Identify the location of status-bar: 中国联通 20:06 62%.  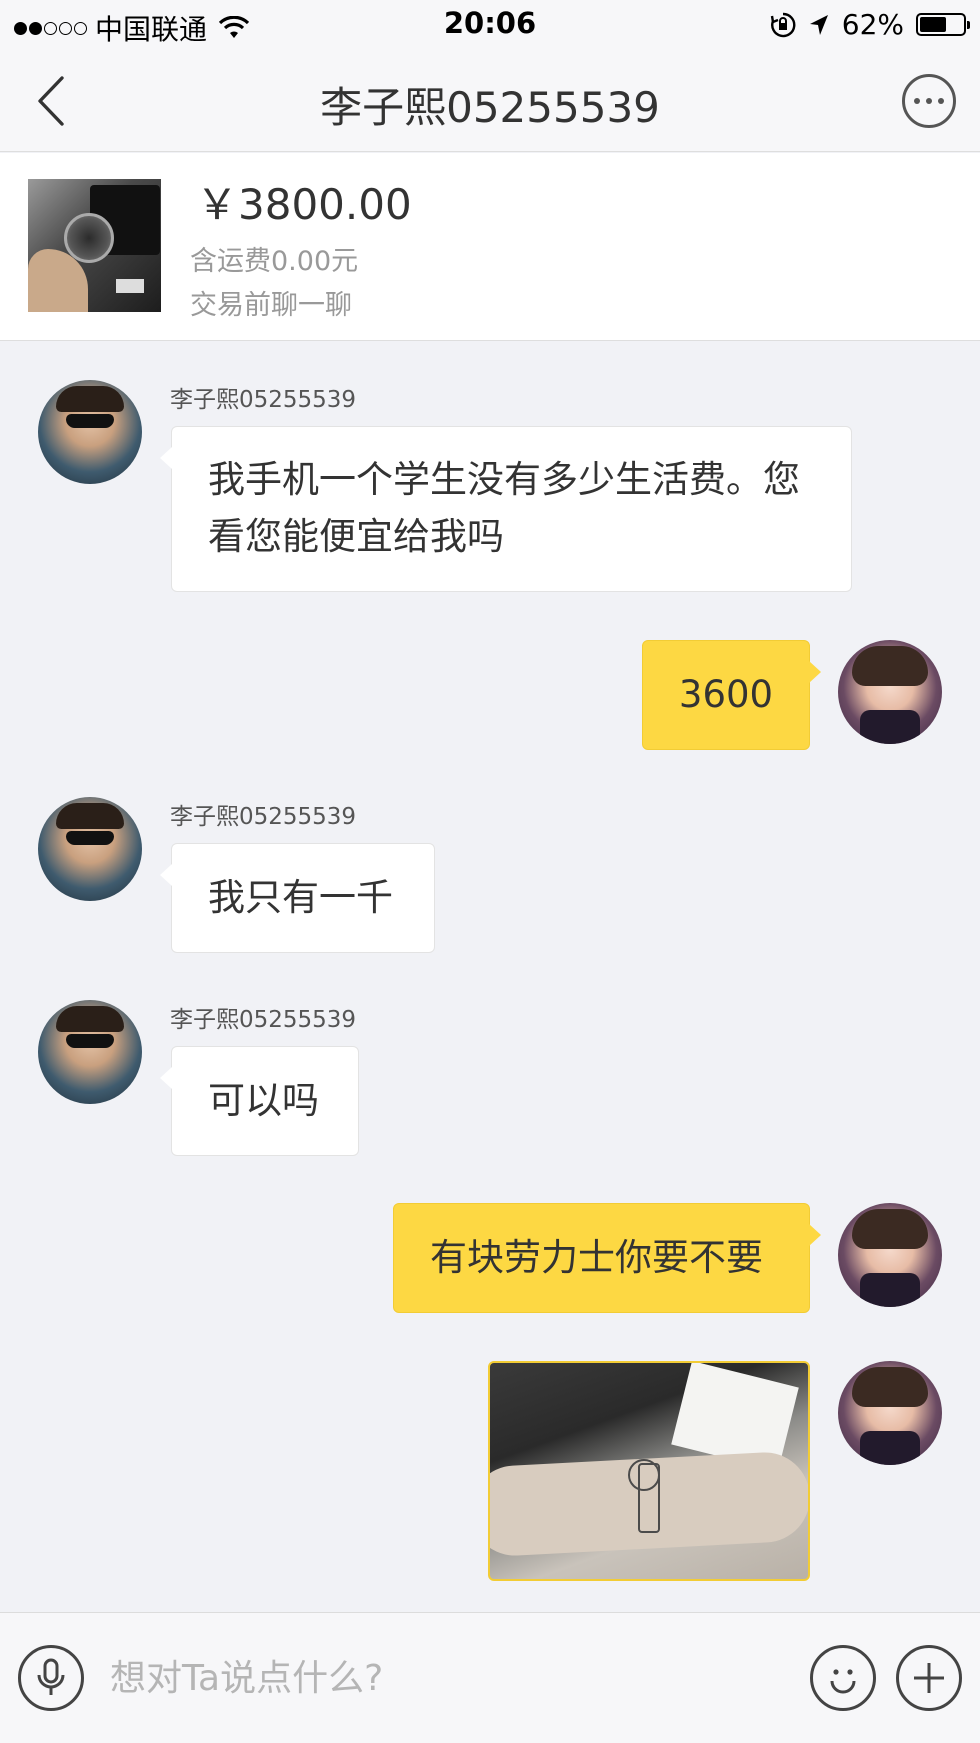
(490, 25).